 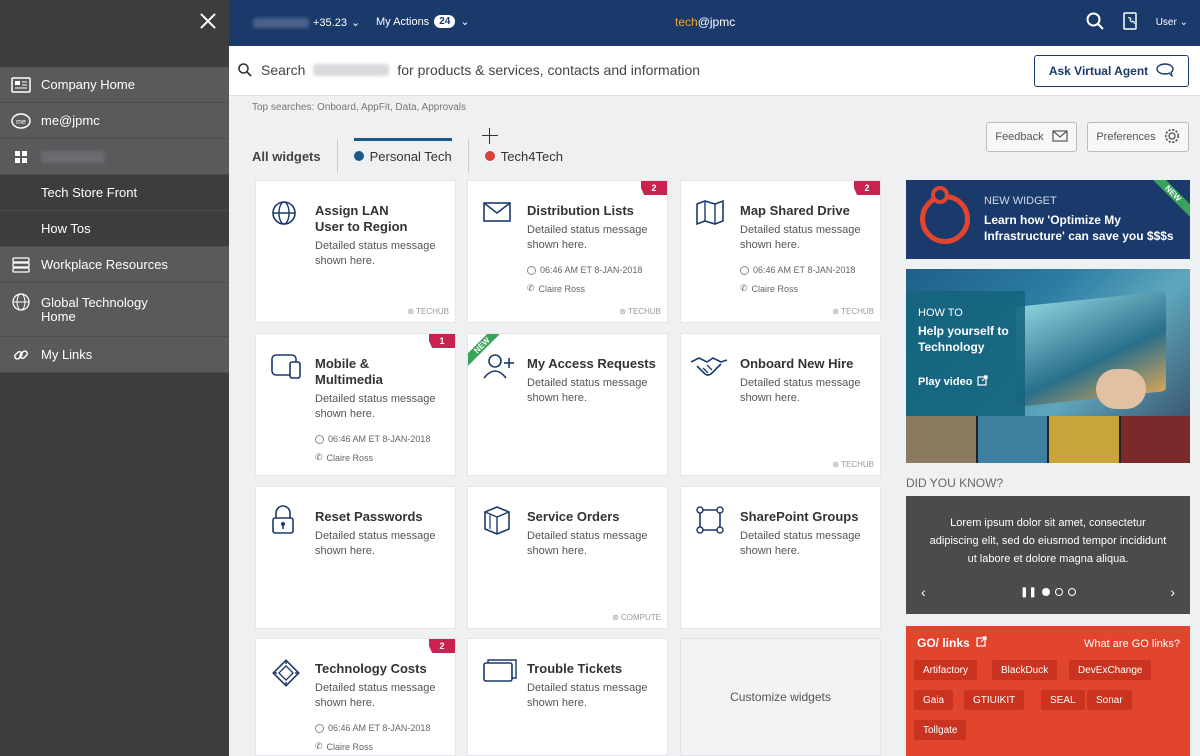 What do you see at coordinates (795, 210) in the screenshot?
I see `widget-title: Map Shared Drive` at bounding box center [795, 210].